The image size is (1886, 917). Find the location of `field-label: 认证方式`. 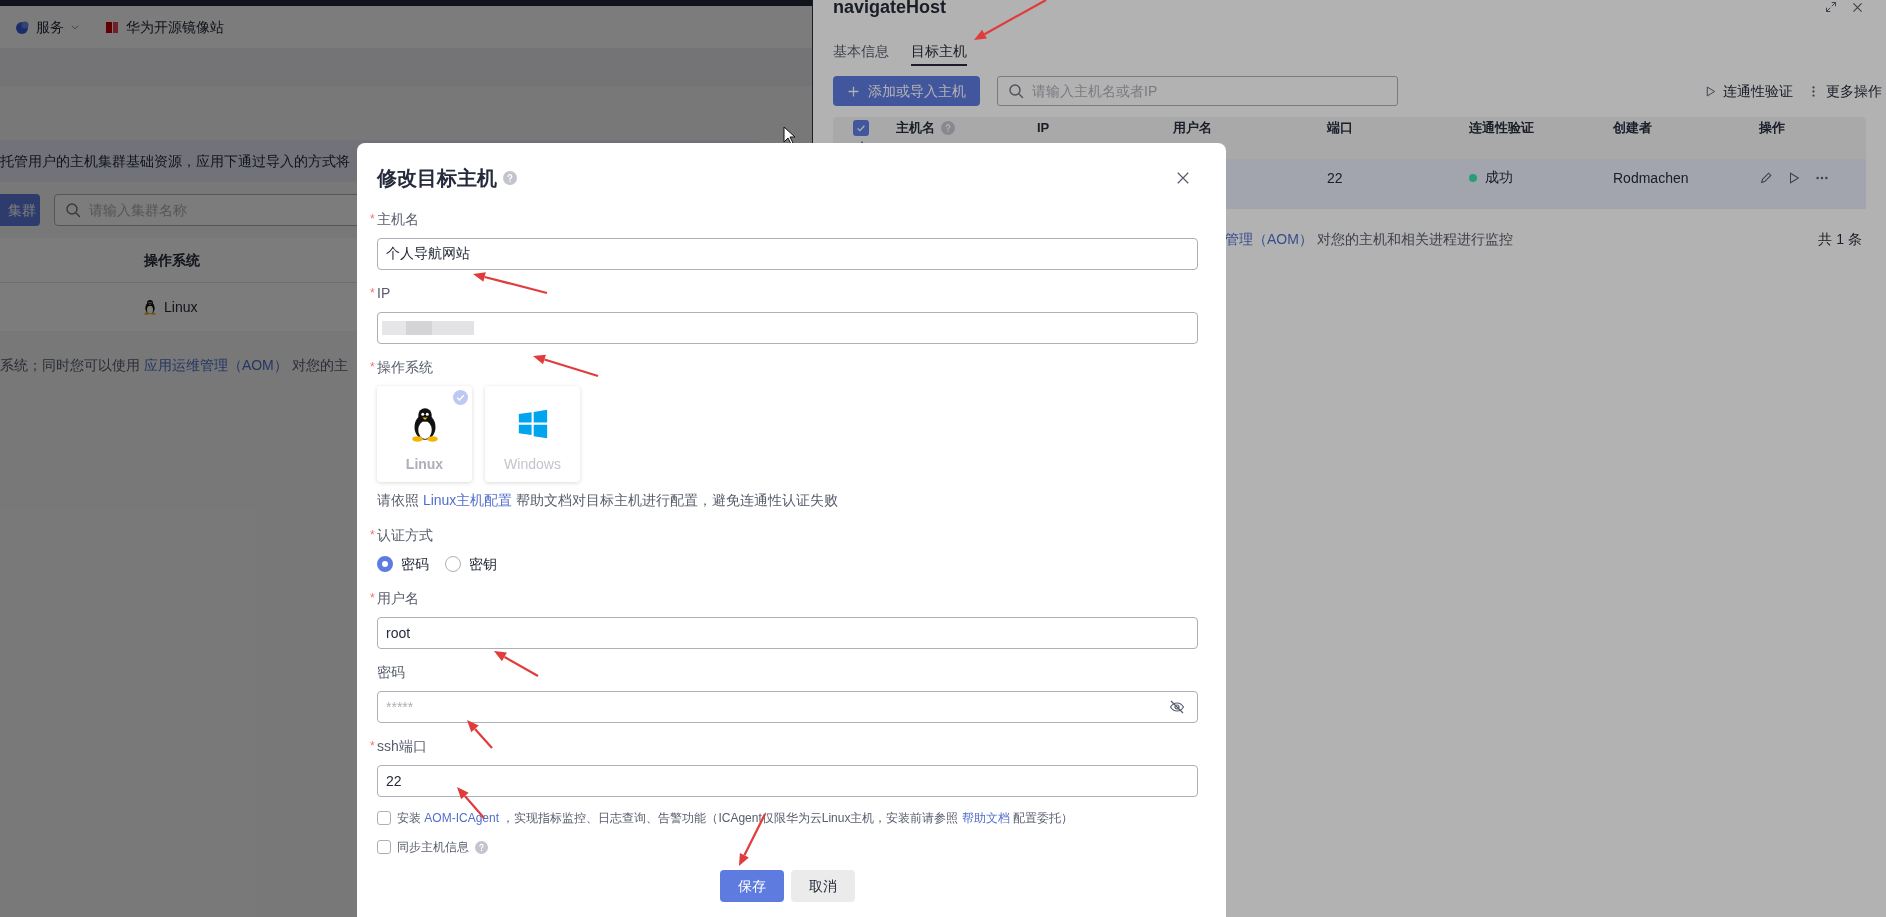

field-label: 认证方式 is located at coordinates (405, 535).